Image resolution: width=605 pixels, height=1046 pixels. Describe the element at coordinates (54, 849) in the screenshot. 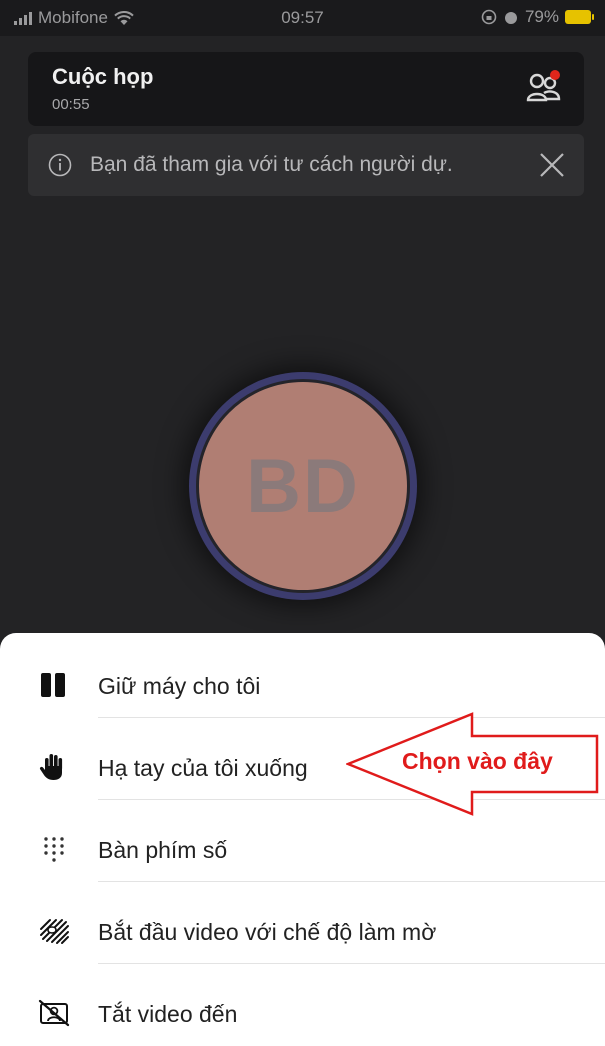

I see `dialpad-icon` at that location.